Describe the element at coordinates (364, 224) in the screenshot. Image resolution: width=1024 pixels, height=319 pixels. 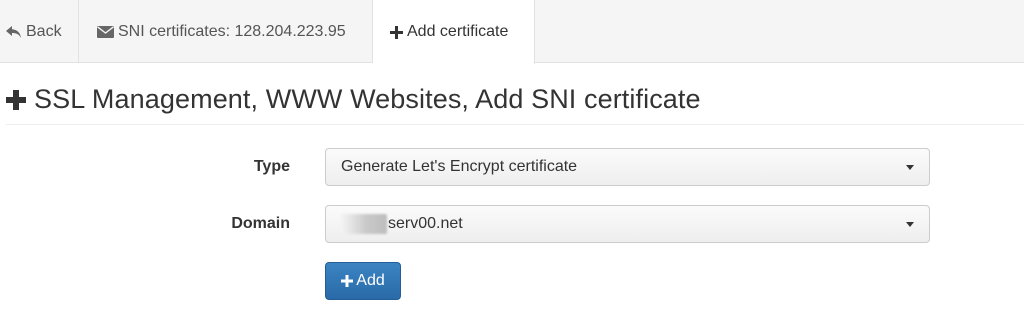
I see `redacted-subdomain` at that location.